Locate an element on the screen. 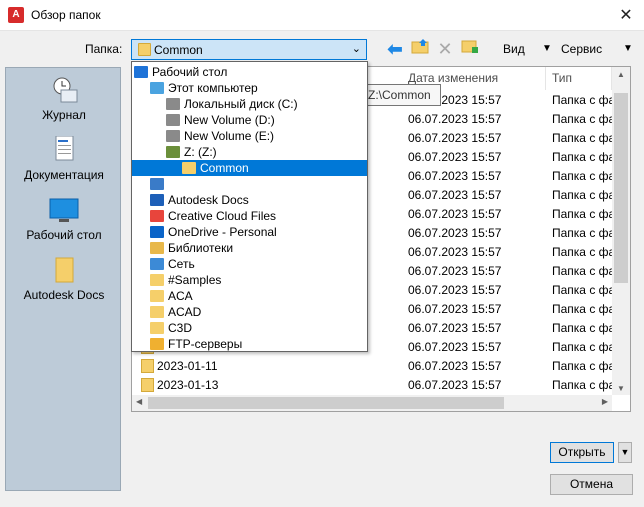 The width and height of the screenshot is (644, 507). new-folder-icon is located at coordinates (470, 49).